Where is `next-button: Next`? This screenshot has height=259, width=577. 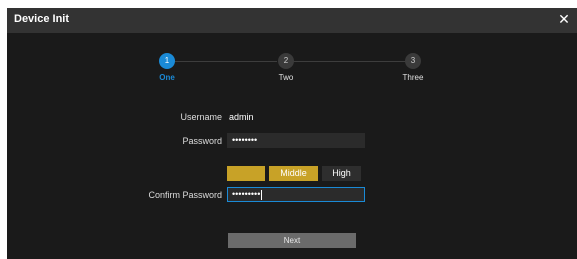 next-button: Next is located at coordinates (292, 240).